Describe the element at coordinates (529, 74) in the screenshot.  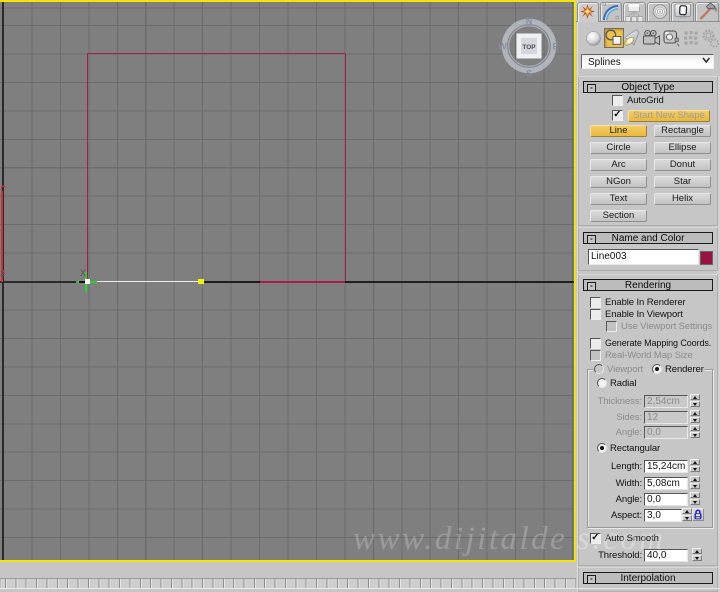
I see `svg-text: S` at that location.